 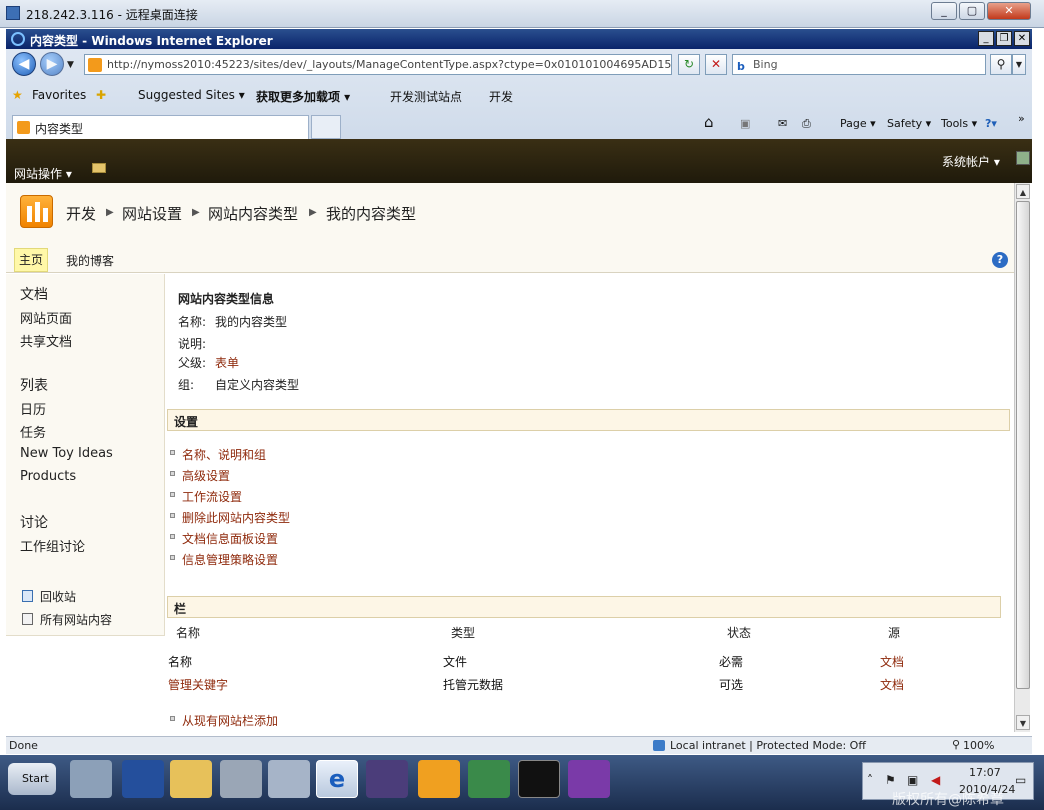 What do you see at coordinates (709, 122) in the screenshot?
I see `home-icon: ⌂` at bounding box center [709, 122].